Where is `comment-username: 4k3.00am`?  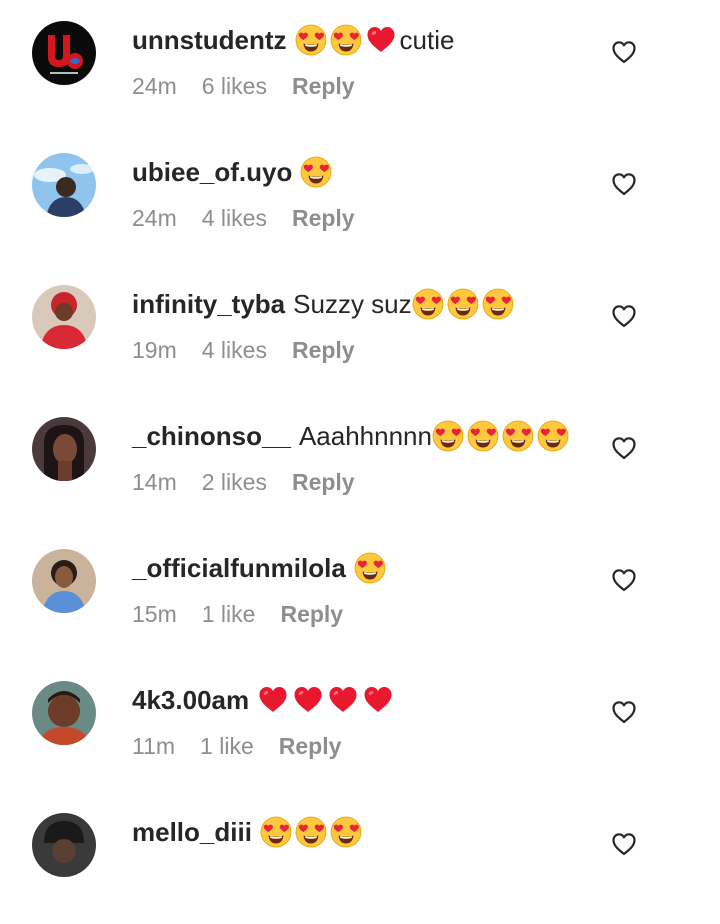 comment-username: 4k3.00am is located at coordinates (190, 700).